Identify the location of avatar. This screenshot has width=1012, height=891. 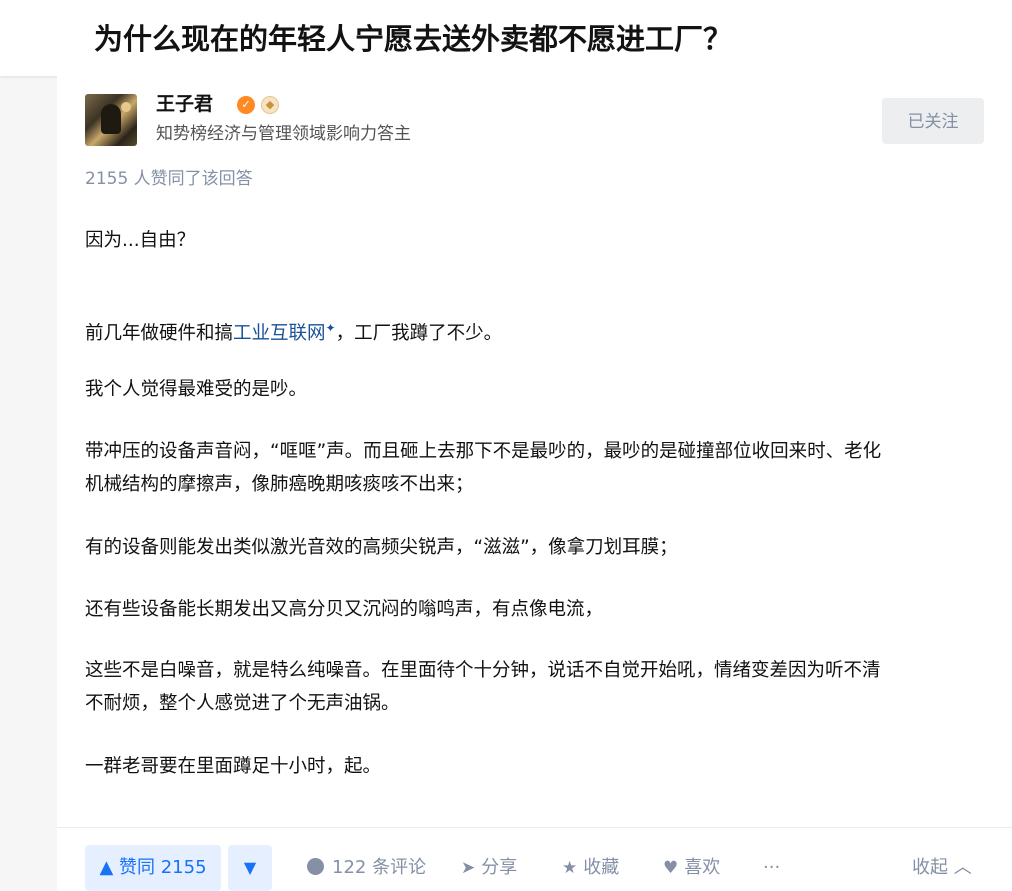
(111, 120).